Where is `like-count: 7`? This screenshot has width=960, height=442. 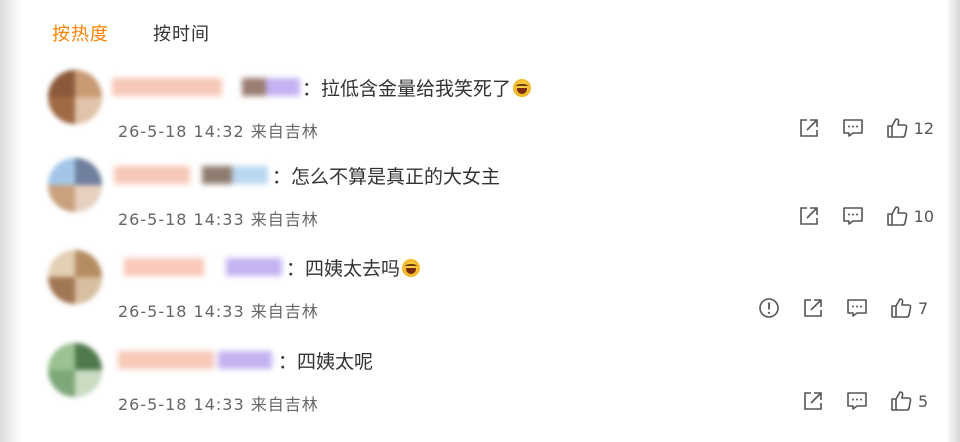 like-count: 7 is located at coordinates (923, 308).